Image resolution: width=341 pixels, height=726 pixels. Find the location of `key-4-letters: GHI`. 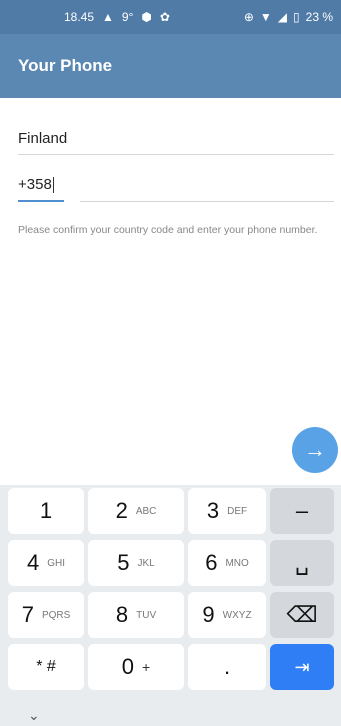

key-4-letters: GHI is located at coordinates (56, 563).